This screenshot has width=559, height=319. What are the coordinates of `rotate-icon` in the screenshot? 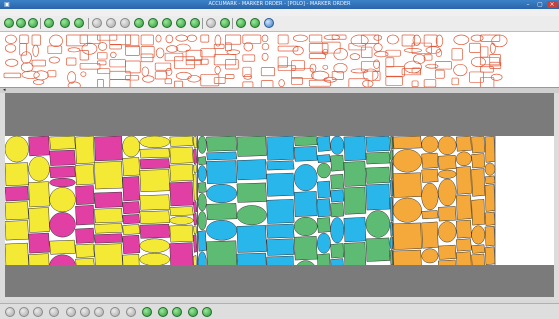 It's located at (167, 23).